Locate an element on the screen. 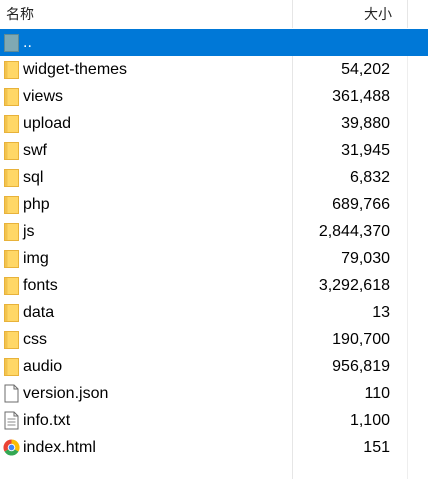 This screenshot has width=428, height=479. file-size: 6,832 is located at coordinates (369, 177).